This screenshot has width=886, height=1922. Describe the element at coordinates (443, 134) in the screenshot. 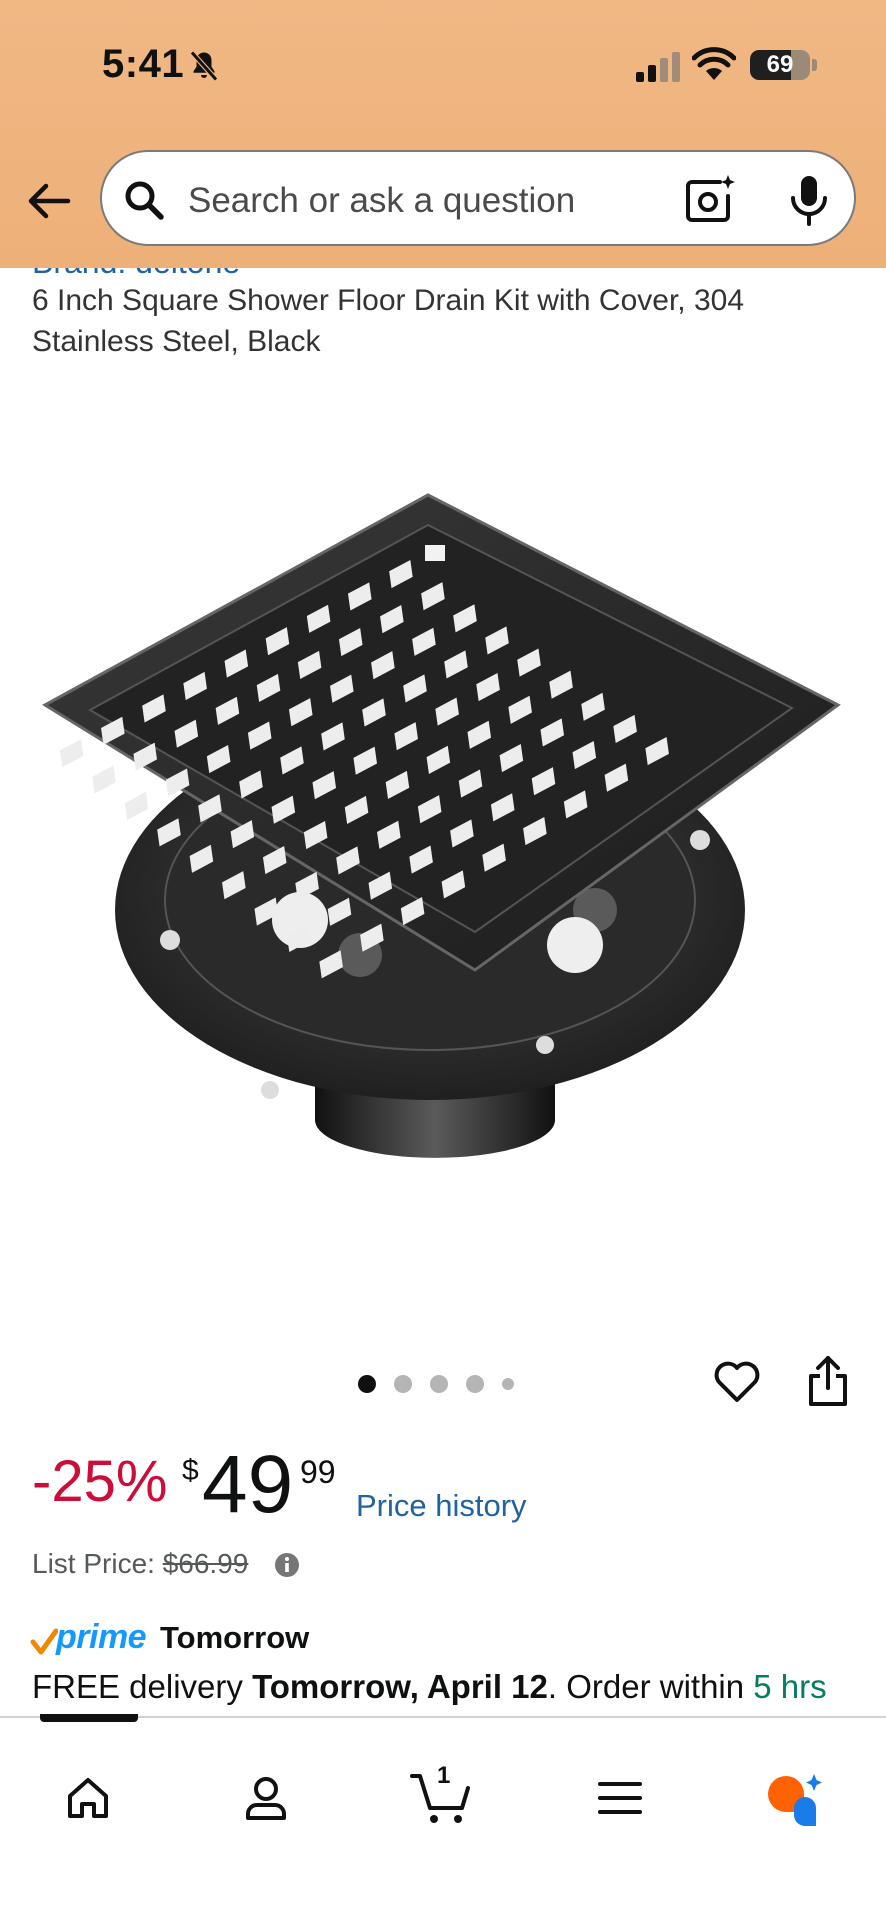

I see `app-header: 5:41 69` at that location.